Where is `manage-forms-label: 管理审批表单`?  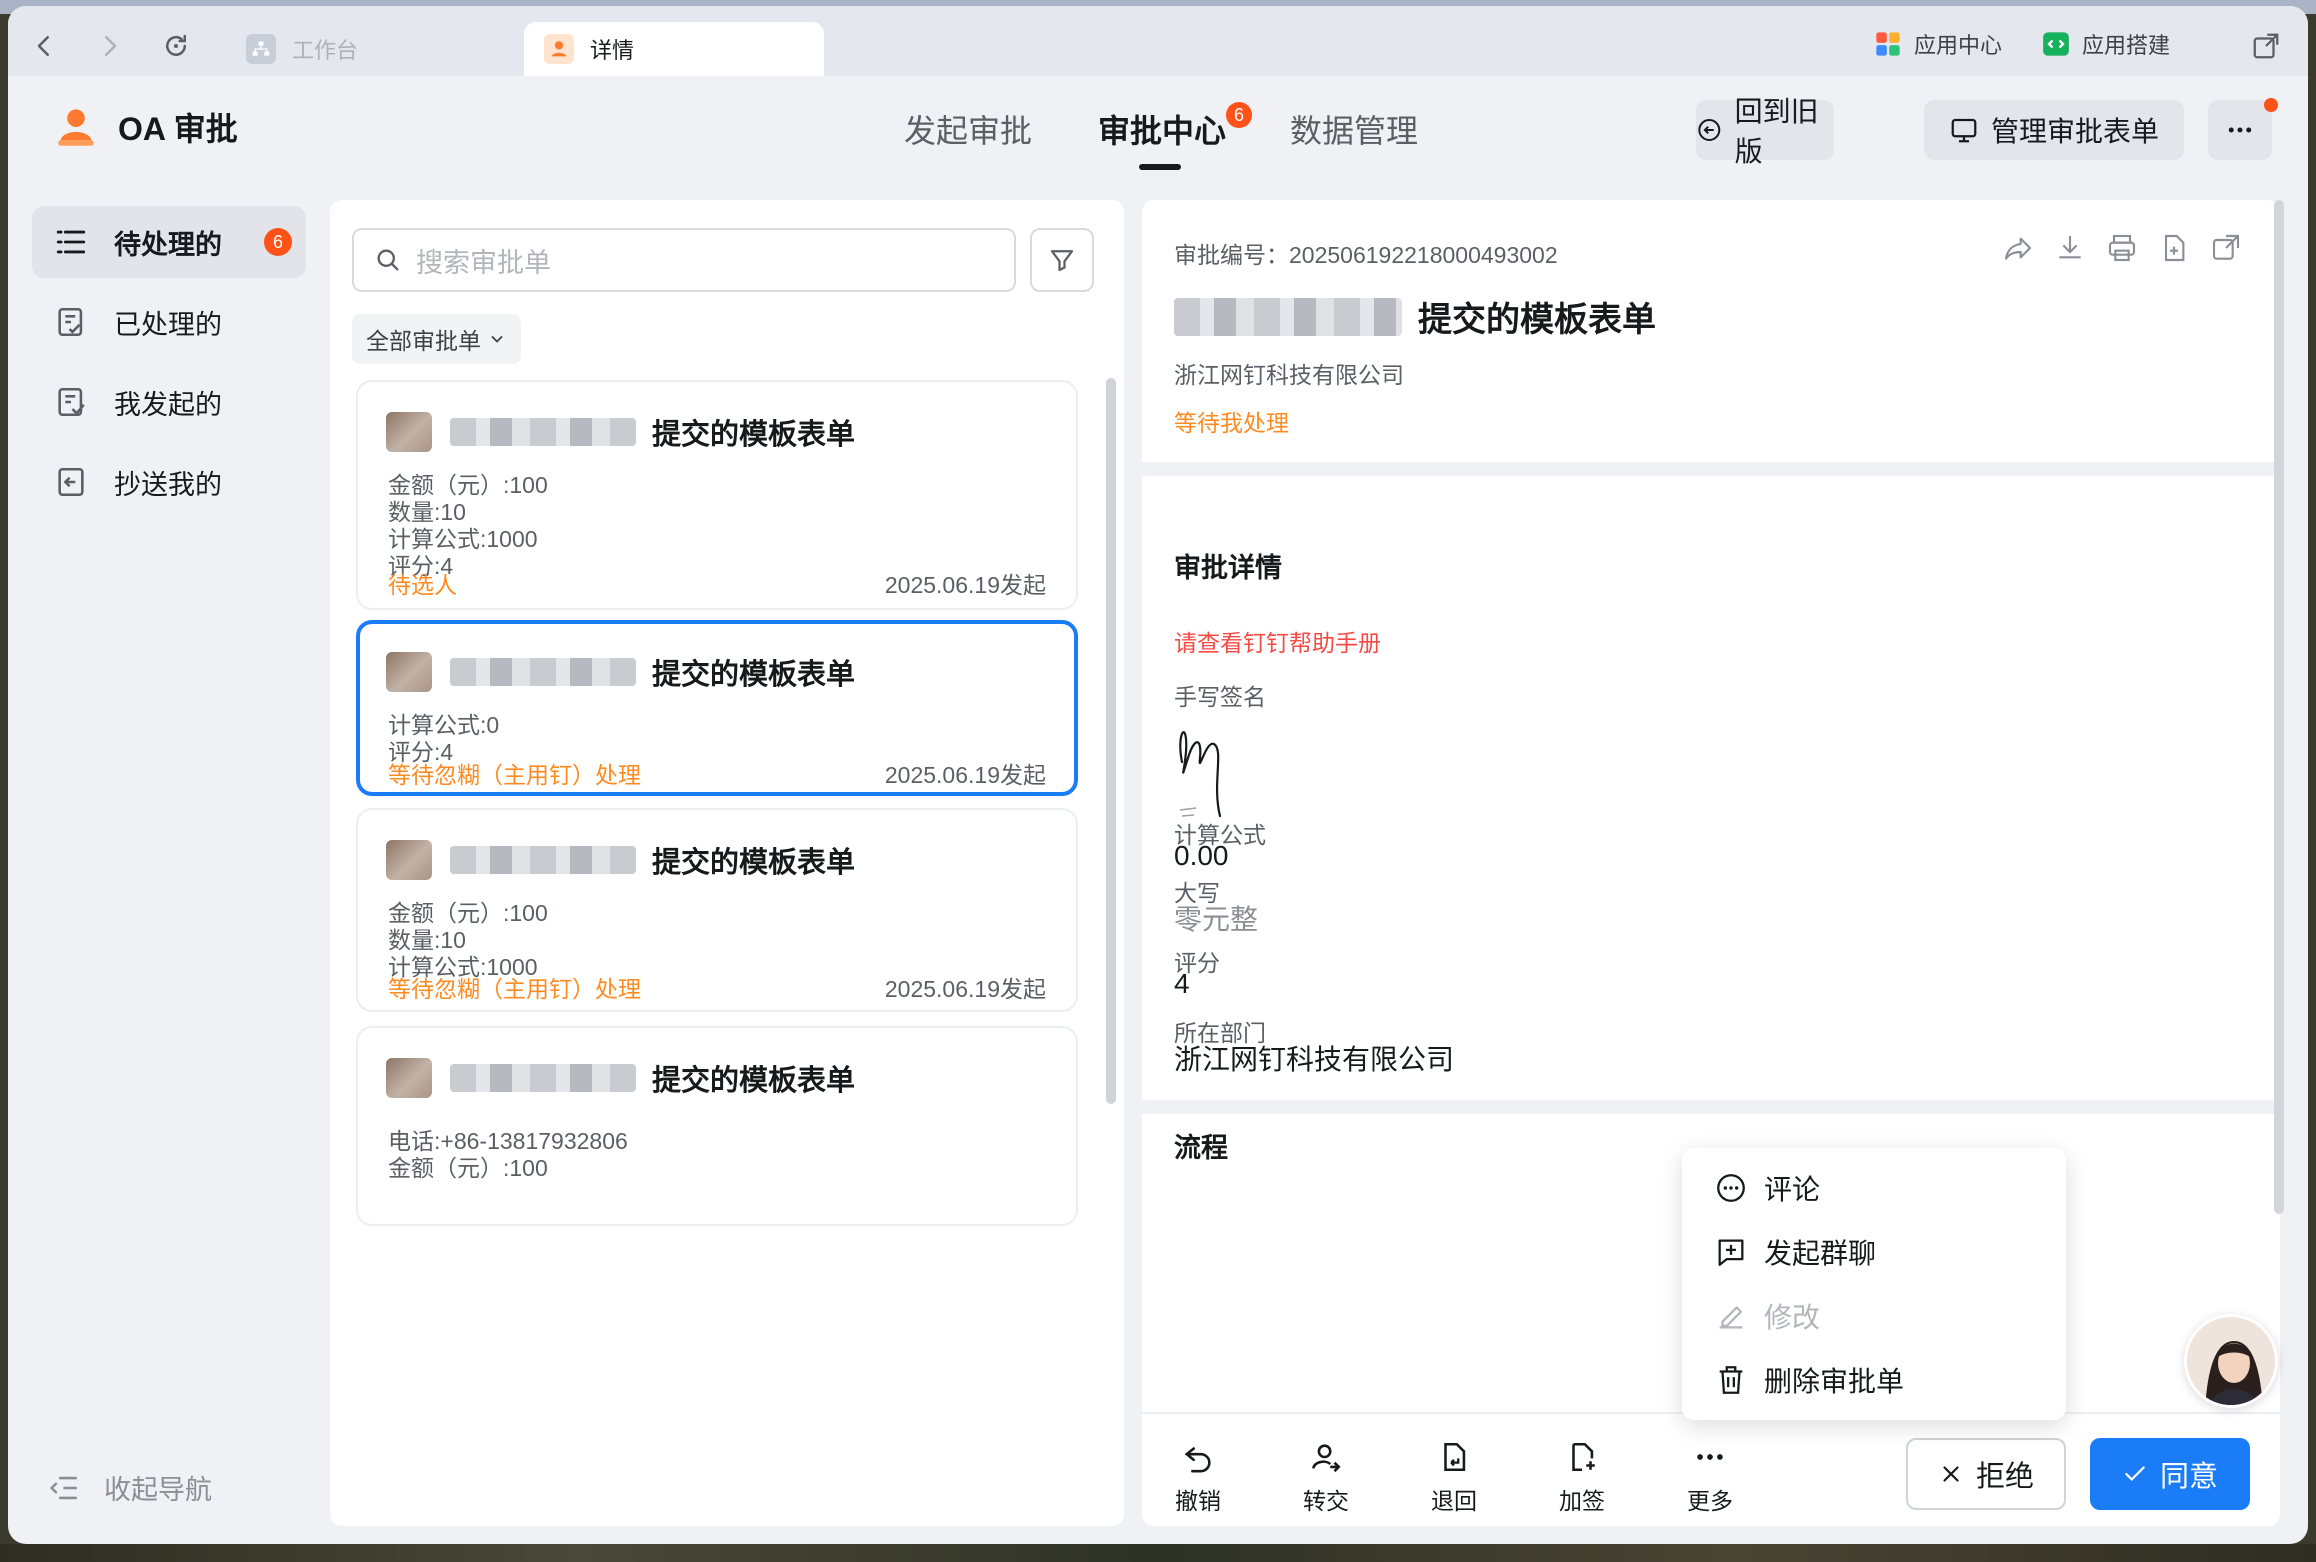 manage-forms-label: 管理审批表单 is located at coordinates (2074, 131).